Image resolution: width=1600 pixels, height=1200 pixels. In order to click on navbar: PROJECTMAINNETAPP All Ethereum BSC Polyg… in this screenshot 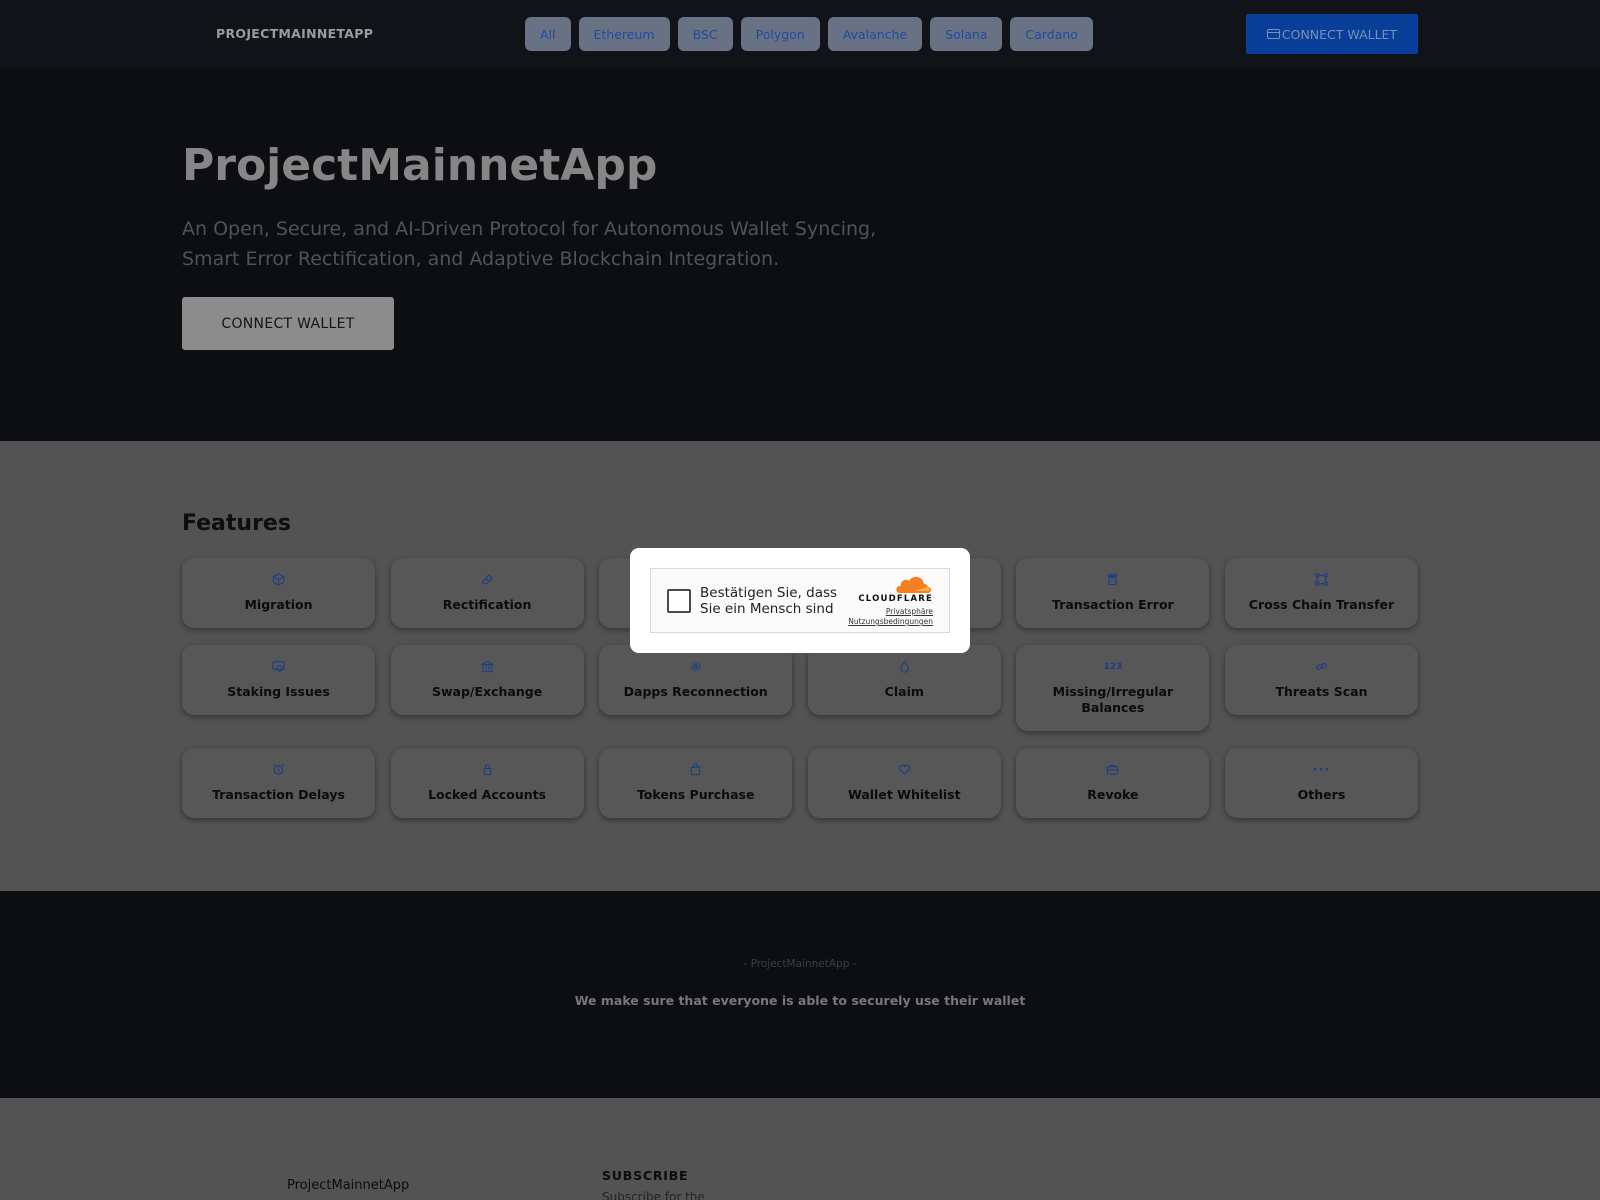, I will do `click(800, 34)`.